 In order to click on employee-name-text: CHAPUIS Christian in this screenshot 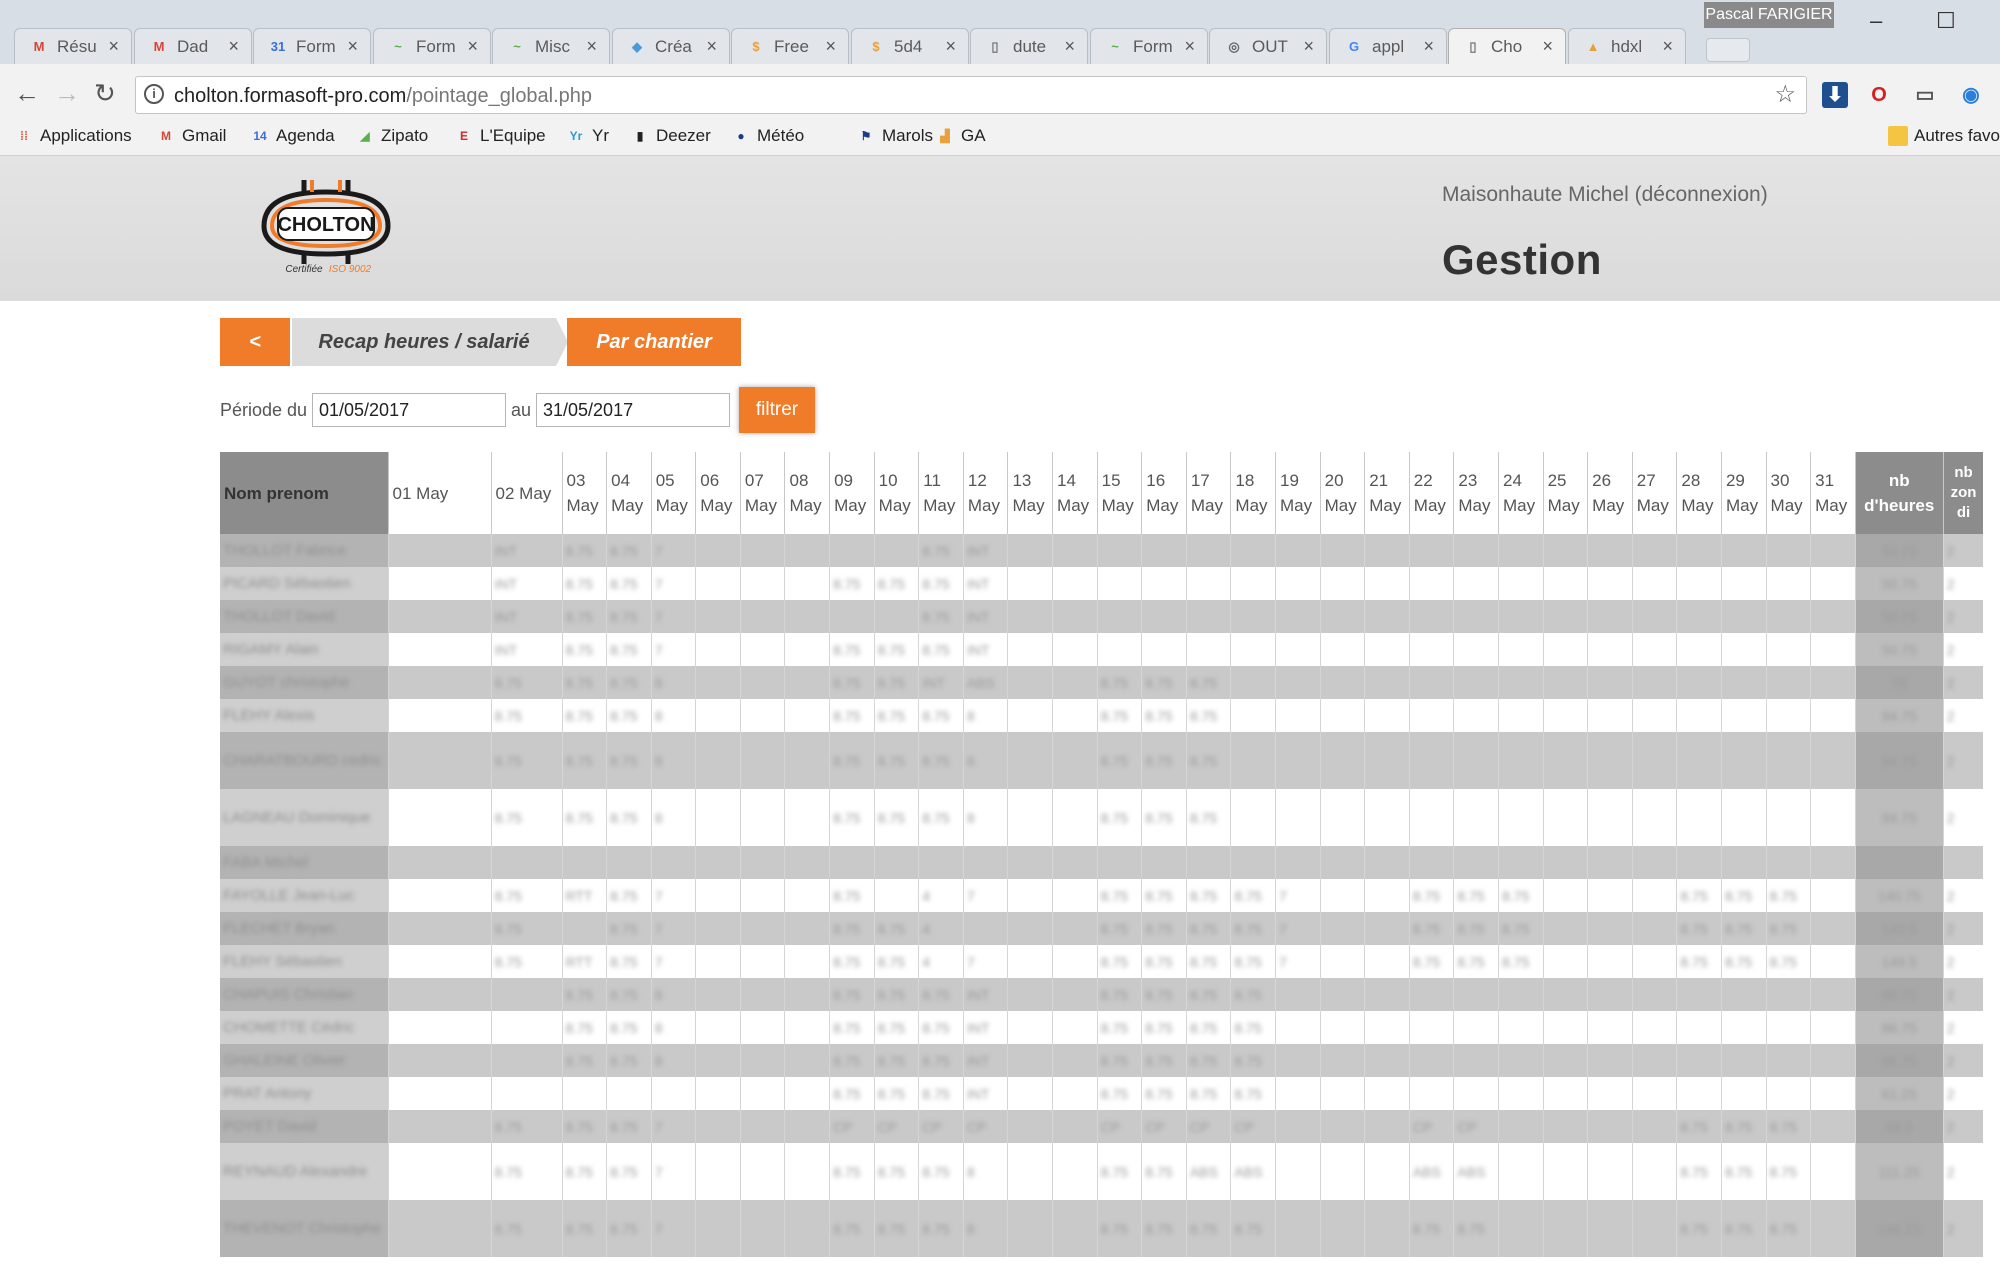, I will do `click(288, 994)`.